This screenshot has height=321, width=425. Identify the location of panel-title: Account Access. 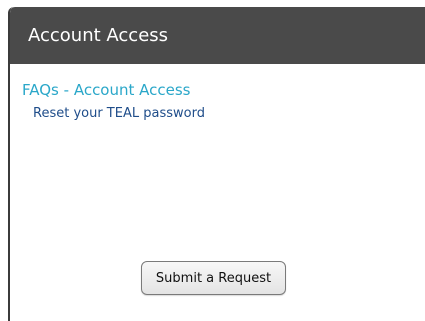
(98, 35).